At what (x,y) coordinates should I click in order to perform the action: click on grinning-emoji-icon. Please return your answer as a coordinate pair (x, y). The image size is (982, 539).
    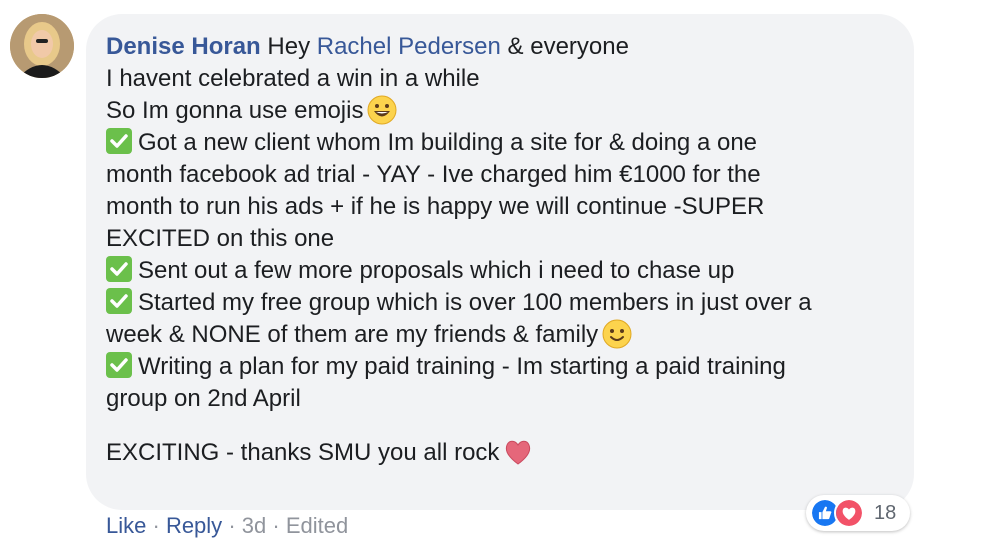
    Looking at the image, I should click on (382, 110).